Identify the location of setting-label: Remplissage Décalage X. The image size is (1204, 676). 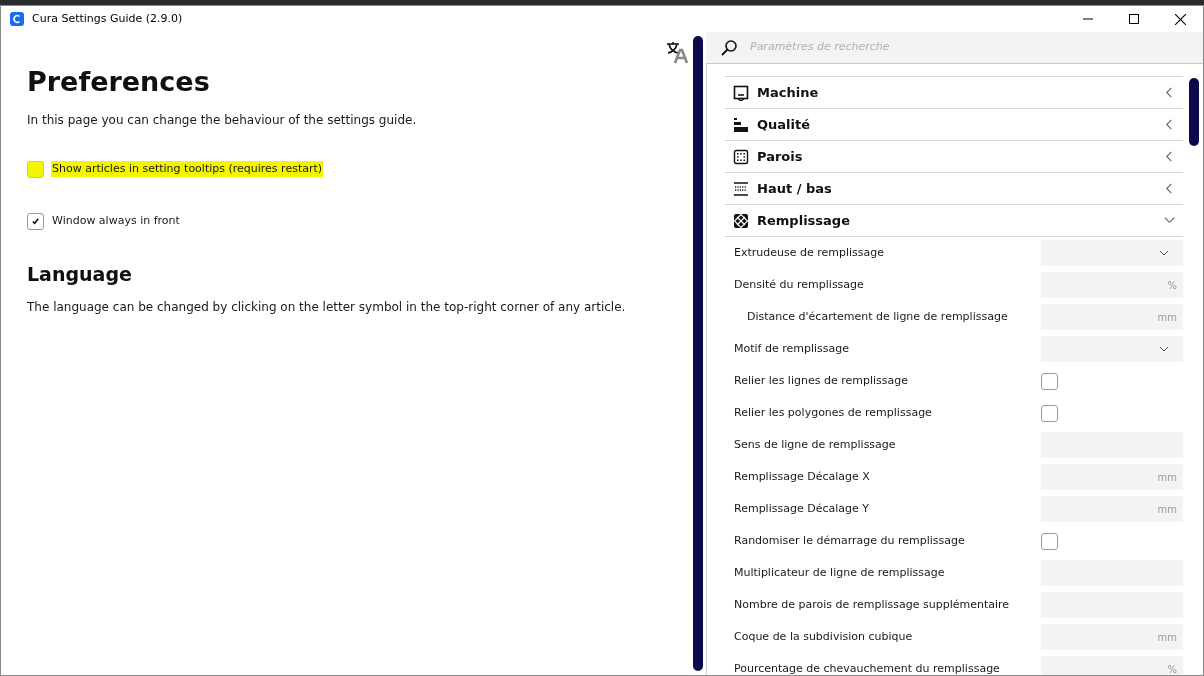
(801, 476).